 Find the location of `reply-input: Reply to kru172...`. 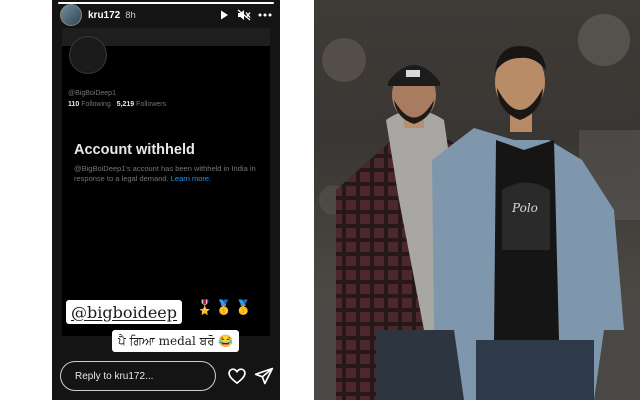

reply-input: Reply to kru172... is located at coordinates (138, 376).